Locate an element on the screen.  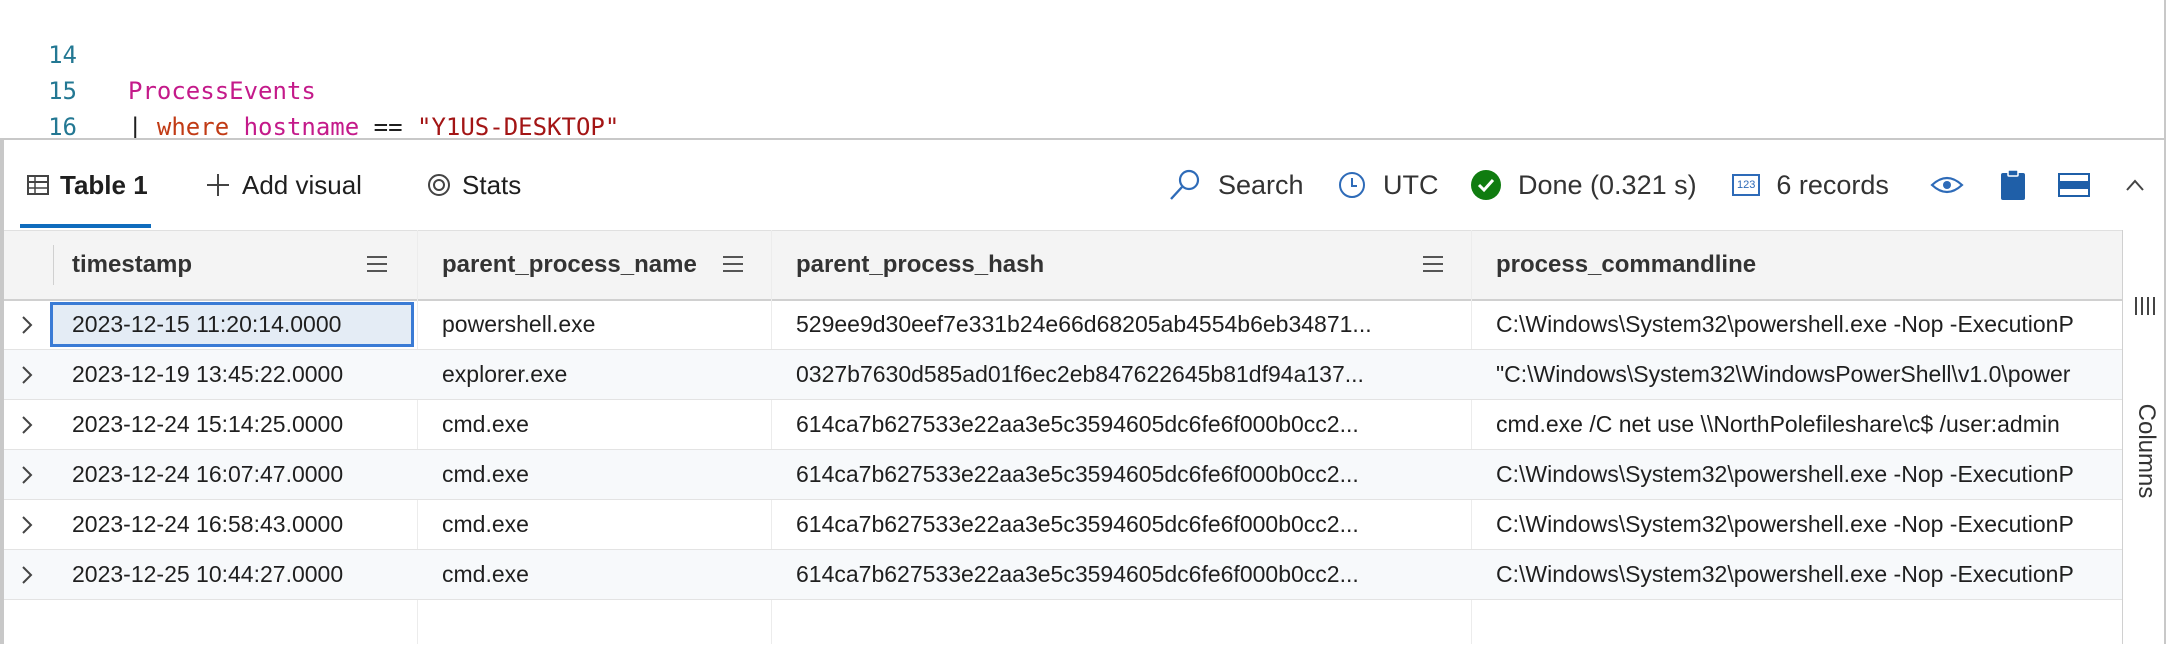
active-tab-indicator is located at coordinates (85, 226).